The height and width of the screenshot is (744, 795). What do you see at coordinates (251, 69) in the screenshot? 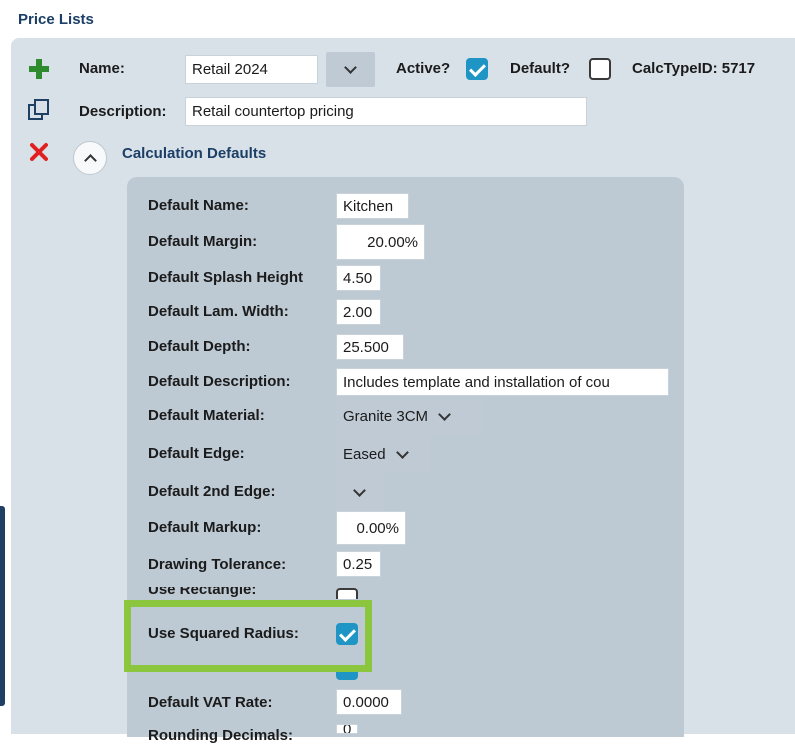
I see `name-input: Retail 2024` at bounding box center [251, 69].